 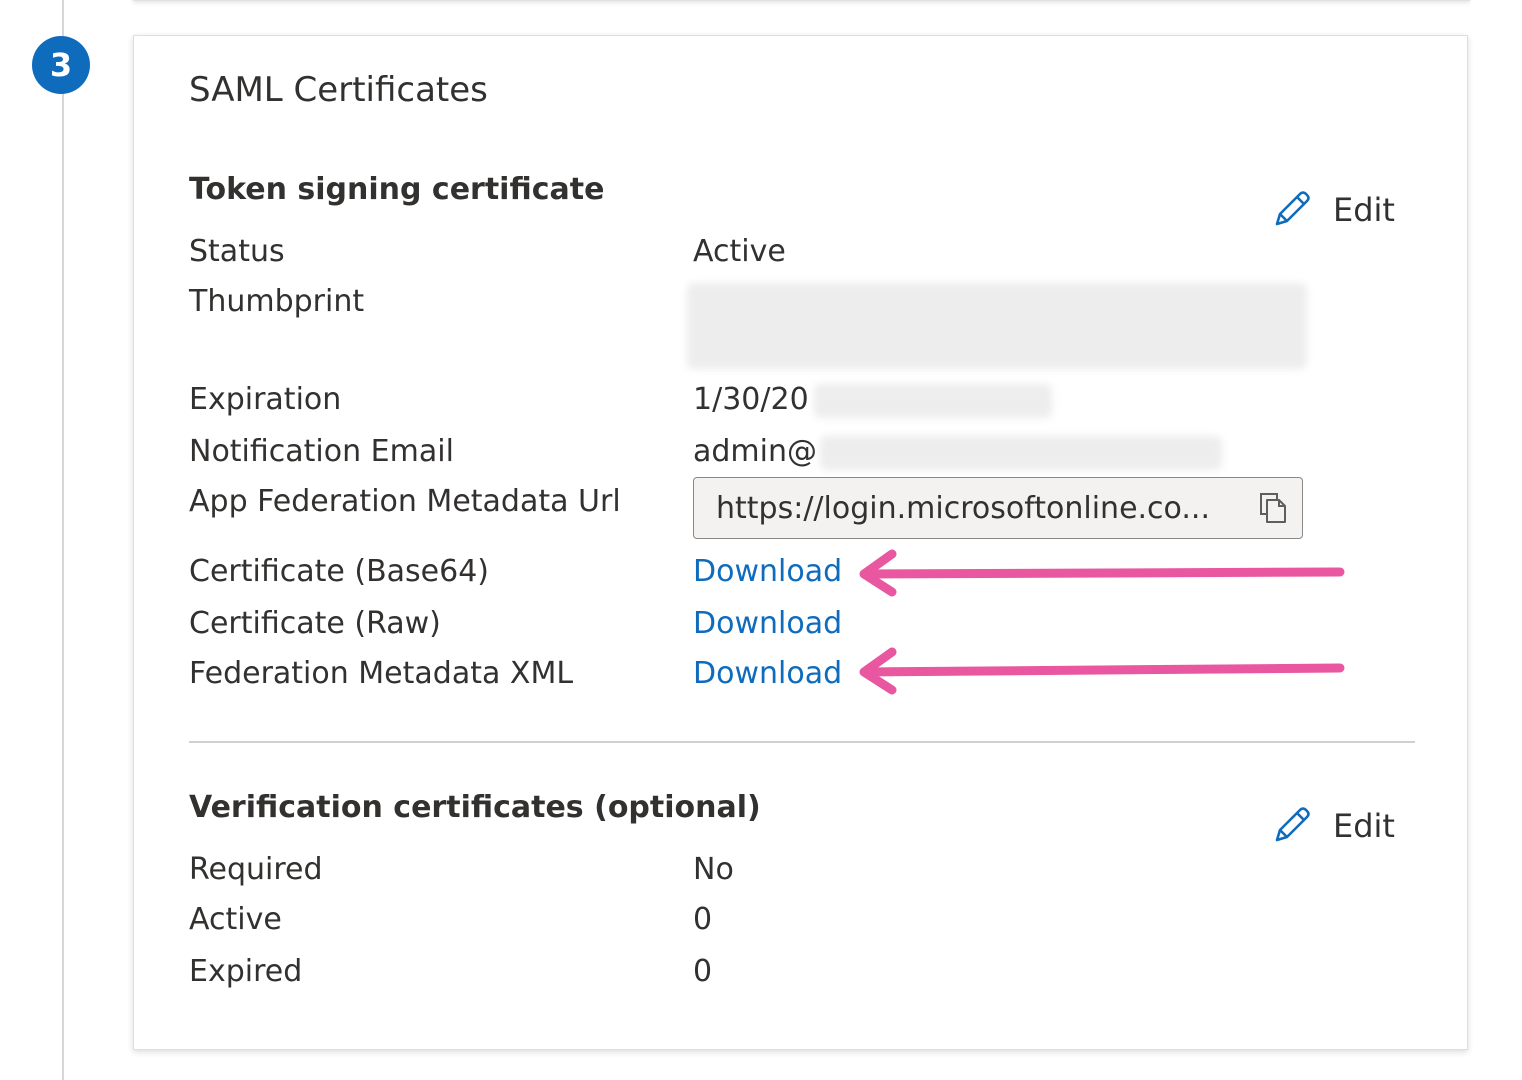 What do you see at coordinates (315, 623) in the screenshot?
I see `cert-raw-label: Certificate (Raw)` at bounding box center [315, 623].